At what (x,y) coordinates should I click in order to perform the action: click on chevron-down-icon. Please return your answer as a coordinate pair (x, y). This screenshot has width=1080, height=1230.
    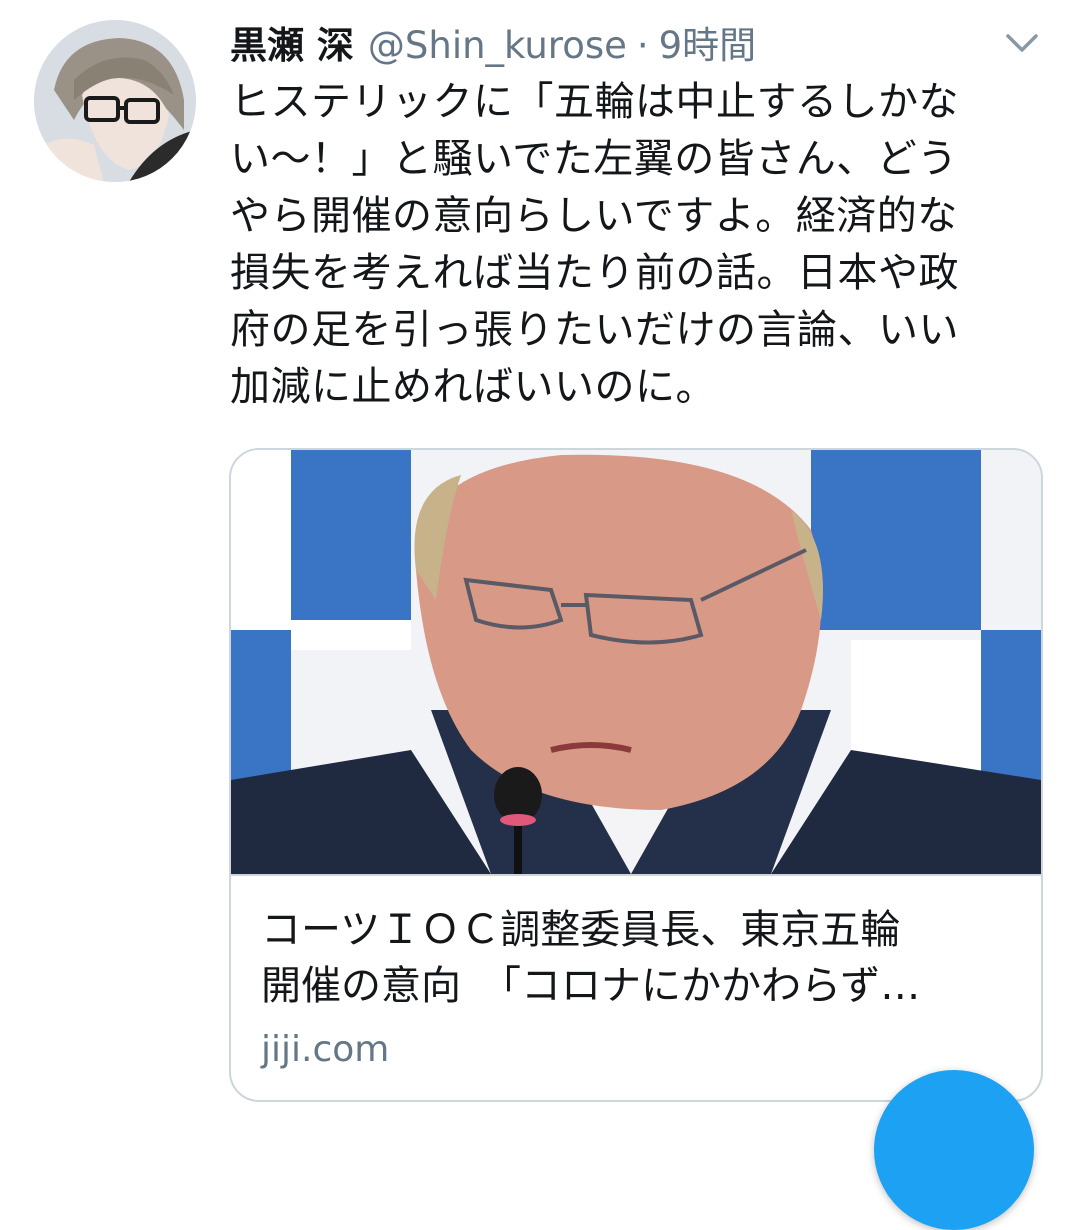
    Looking at the image, I should click on (1022, 44).